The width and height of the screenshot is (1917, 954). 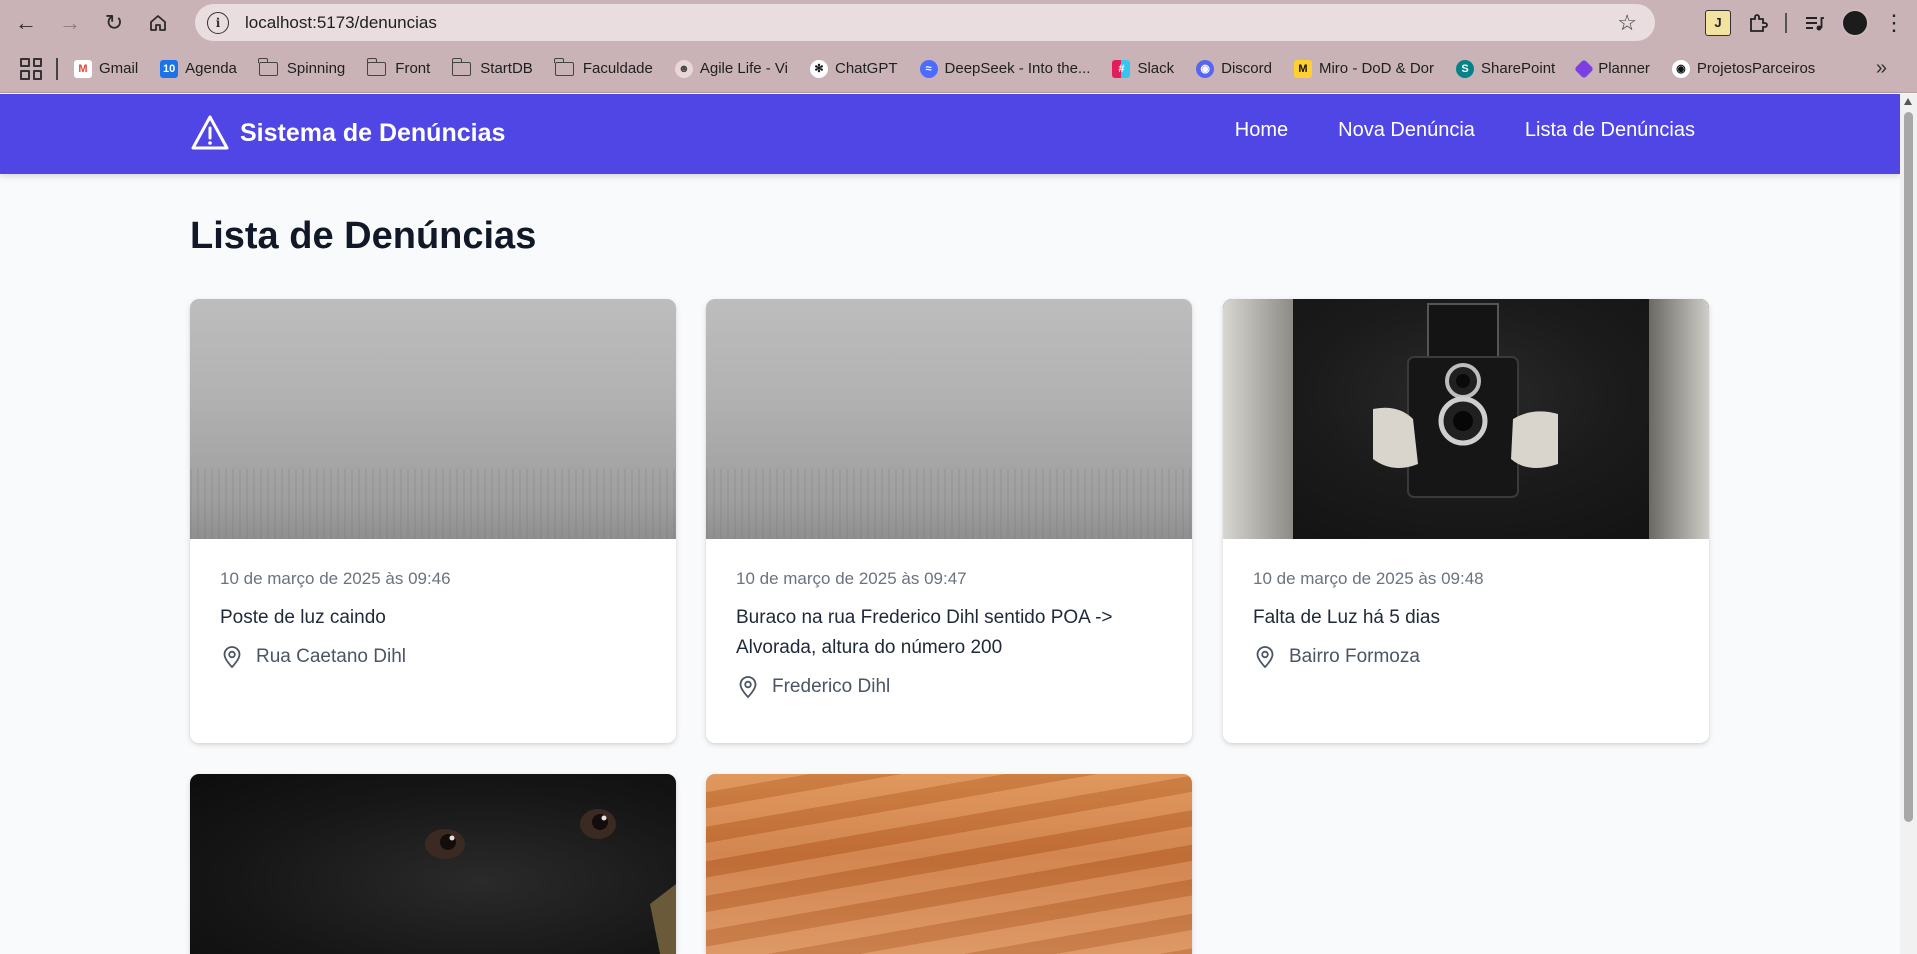 I want to click on miro-icon: M, so click(x=1302, y=68).